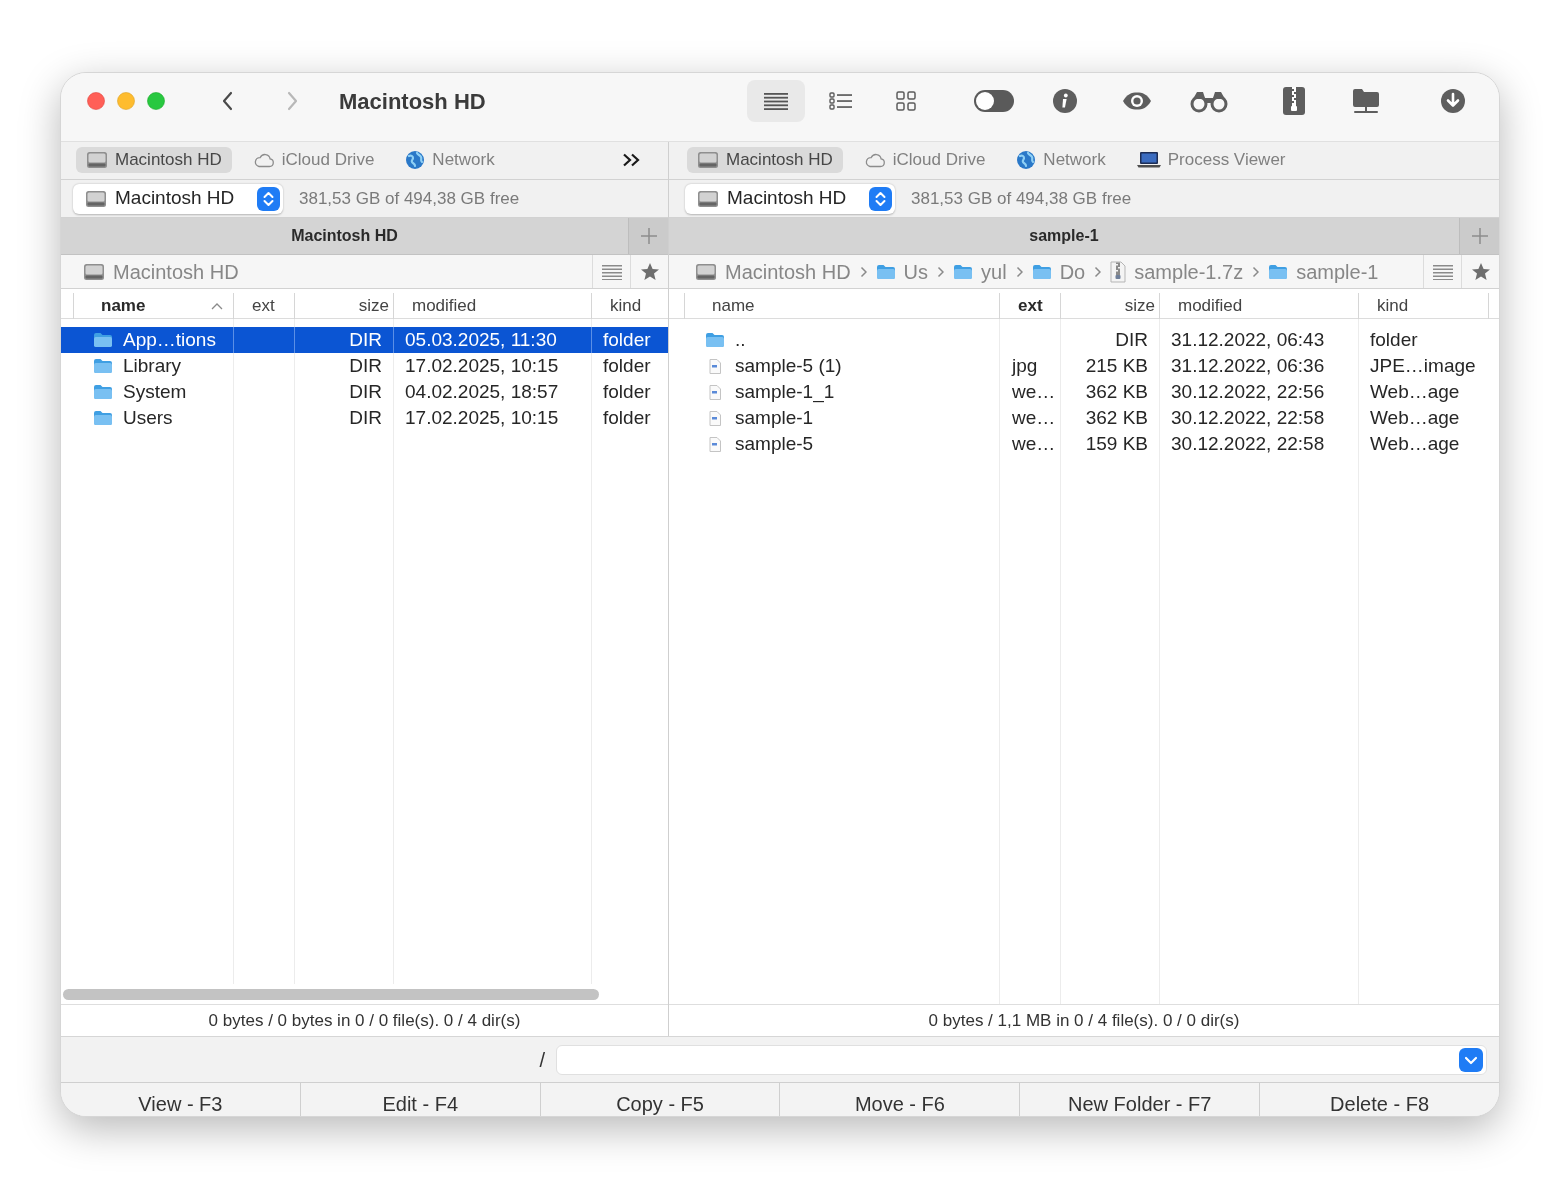 This screenshot has width=1560, height=1198. I want to click on function-key-button: Delete - F8, so click(1379, 1099).